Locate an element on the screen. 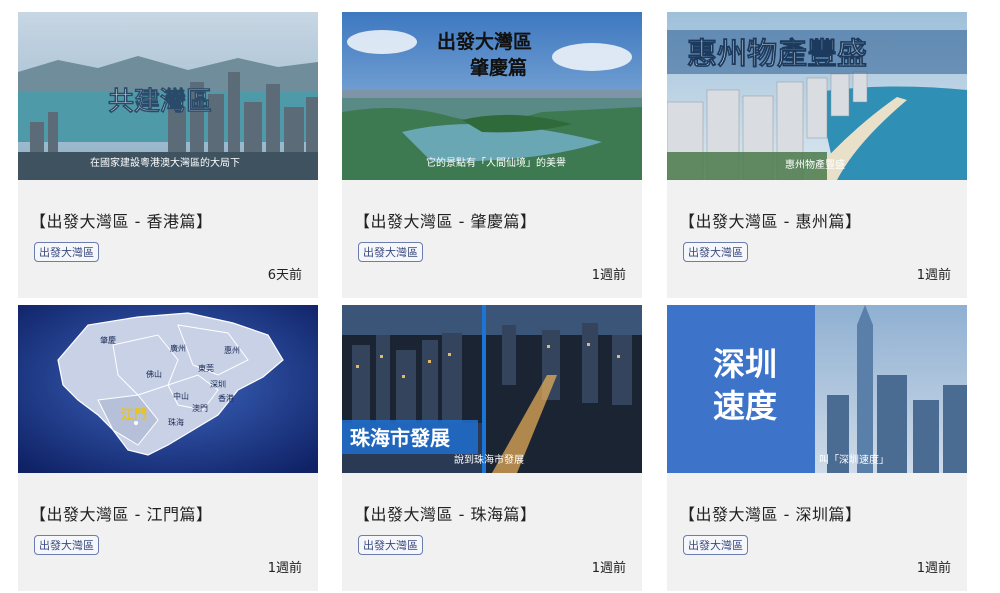 Image resolution: width=1000 pixels, height=593 pixels. thumb-headline: 深圳 is located at coordinates (745, 364).